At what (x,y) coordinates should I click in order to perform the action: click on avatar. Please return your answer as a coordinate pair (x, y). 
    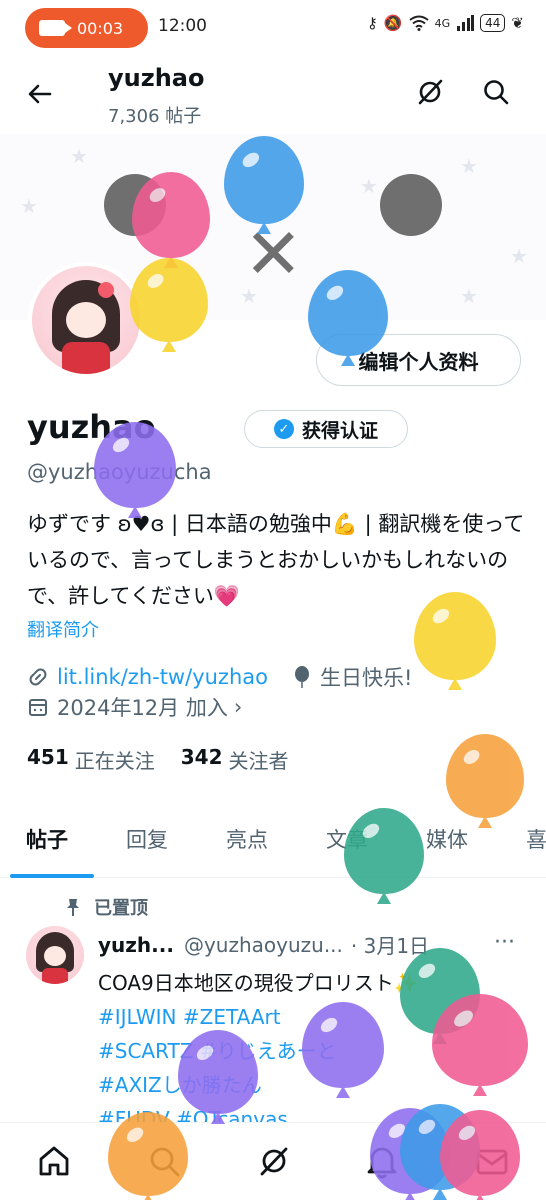
    Looking at the image, I should click on (86, 320).